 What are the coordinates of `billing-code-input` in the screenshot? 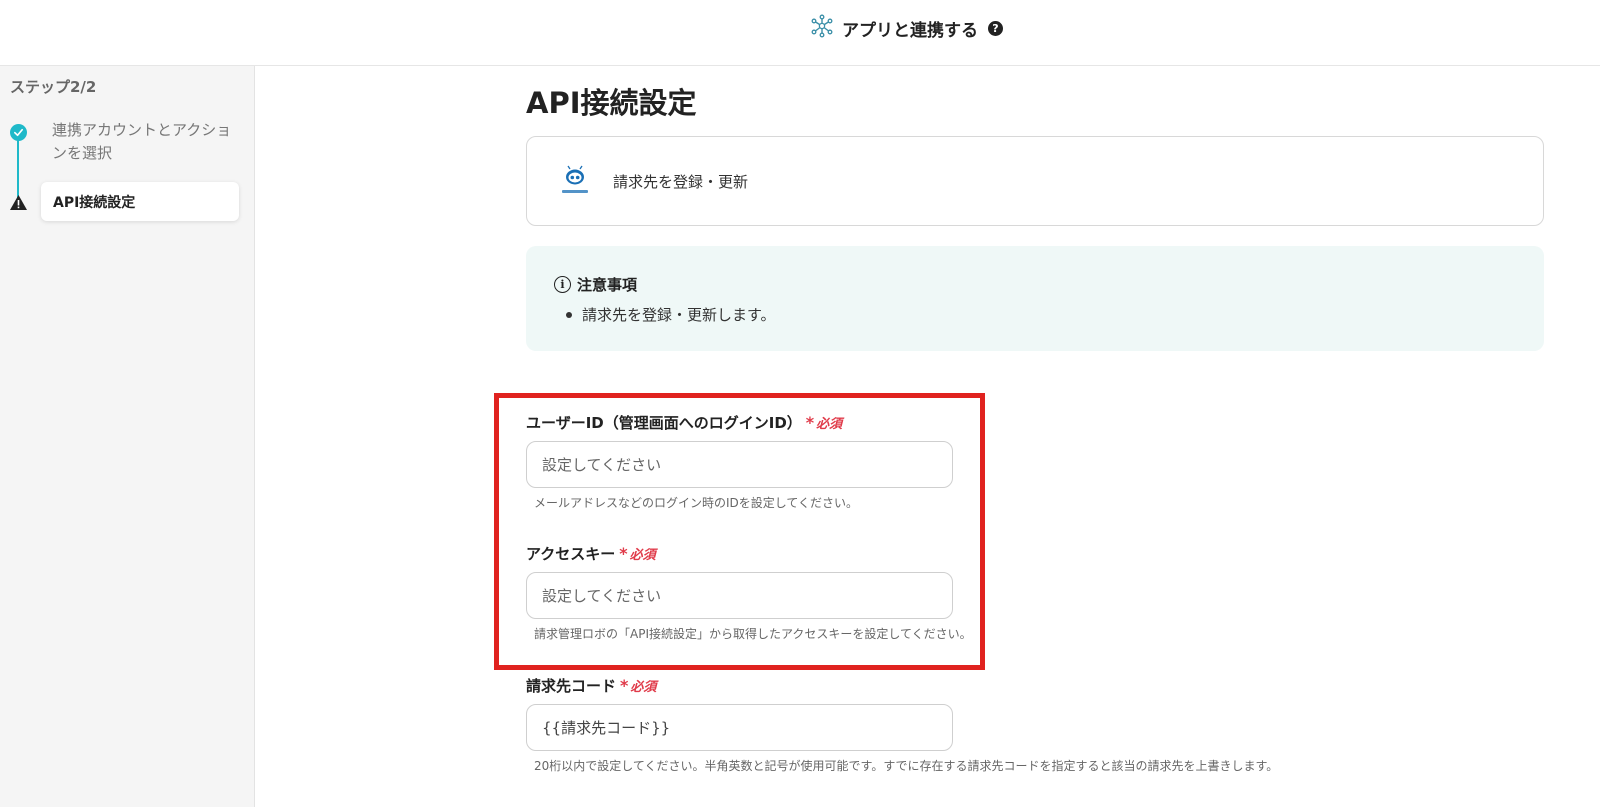 It's located at (739, 727).